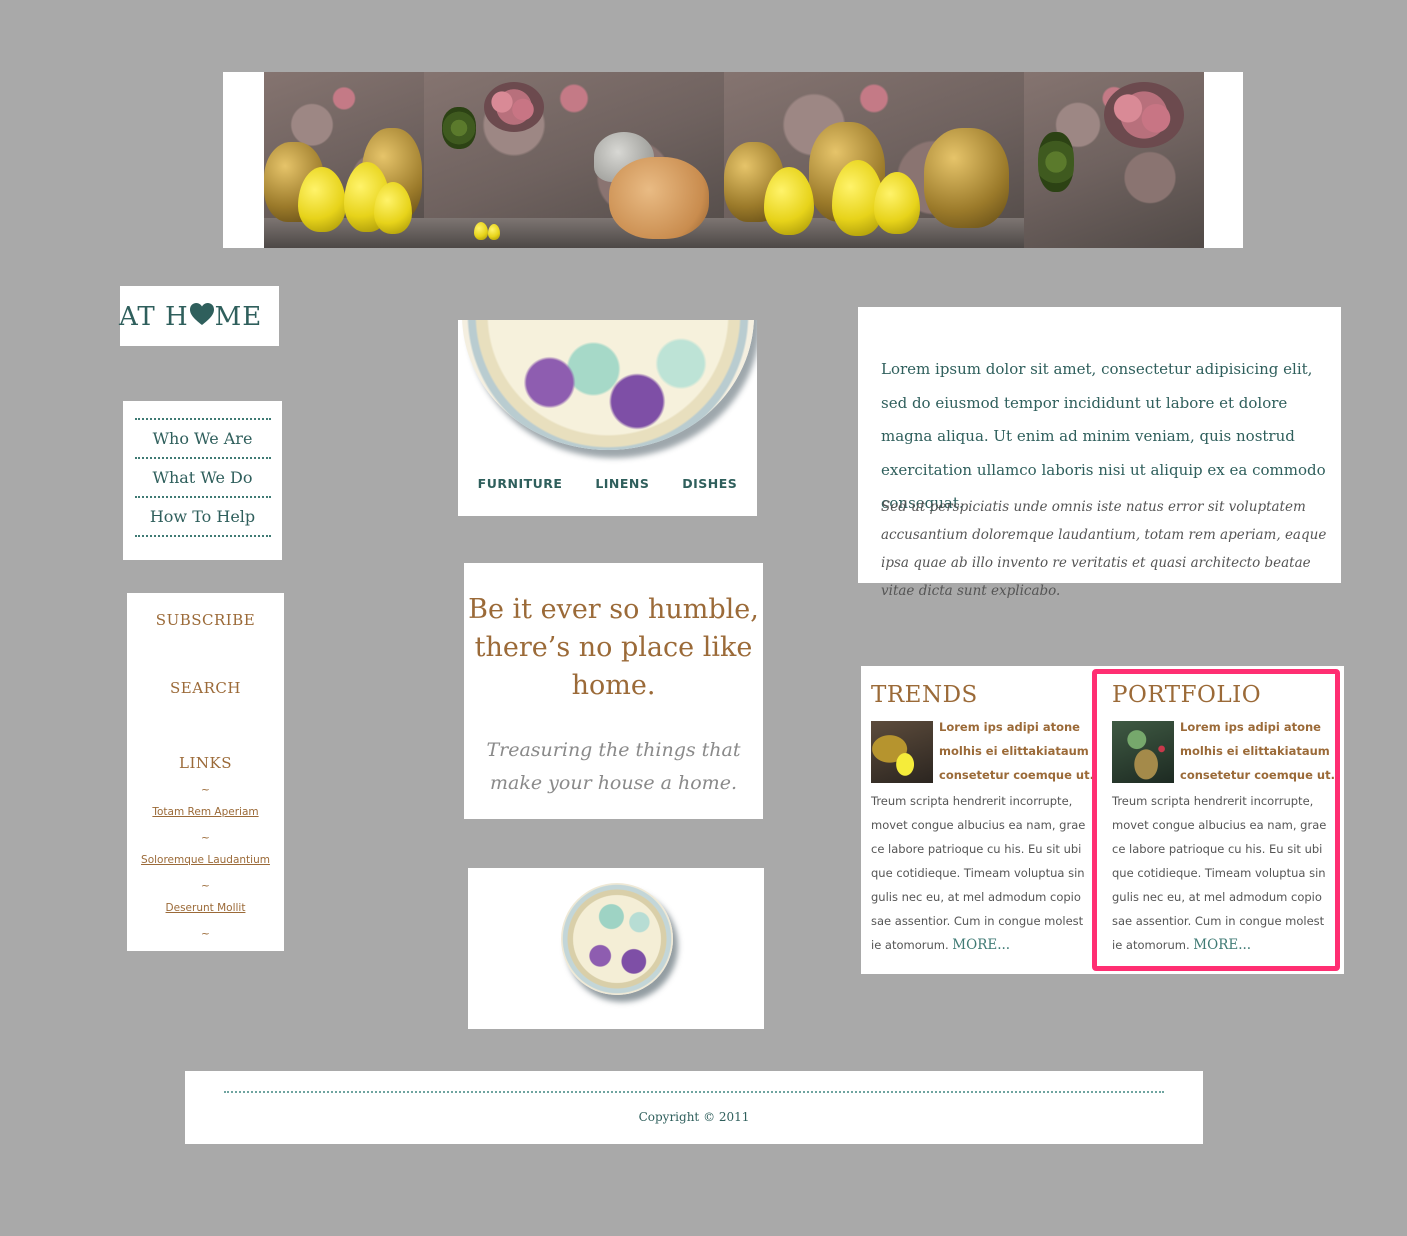 The image size is (1407, 1236). I want to click on banner-photo-rooster, so click(574, 160).